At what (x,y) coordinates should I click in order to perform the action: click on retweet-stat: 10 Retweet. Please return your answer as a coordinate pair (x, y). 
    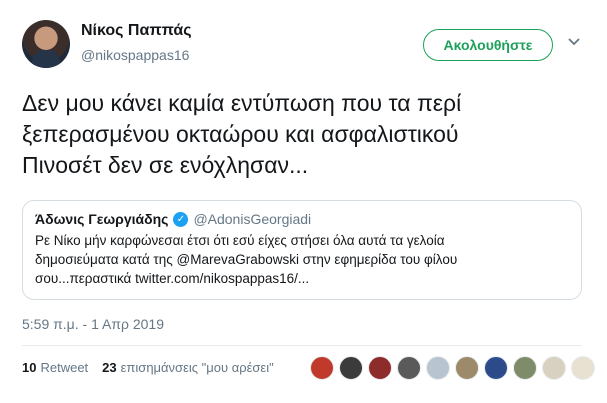
    Looking at the image, I should click on (55, 367).